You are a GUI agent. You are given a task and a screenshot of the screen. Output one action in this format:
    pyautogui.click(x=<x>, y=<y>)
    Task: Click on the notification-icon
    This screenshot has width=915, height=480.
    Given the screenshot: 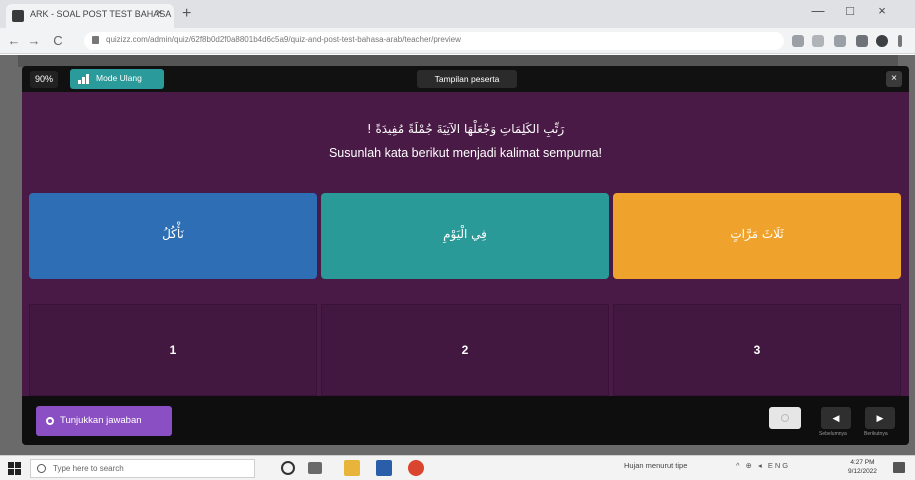 What is the action you would take?
    pyautogui.click(x=899, y=467)
    